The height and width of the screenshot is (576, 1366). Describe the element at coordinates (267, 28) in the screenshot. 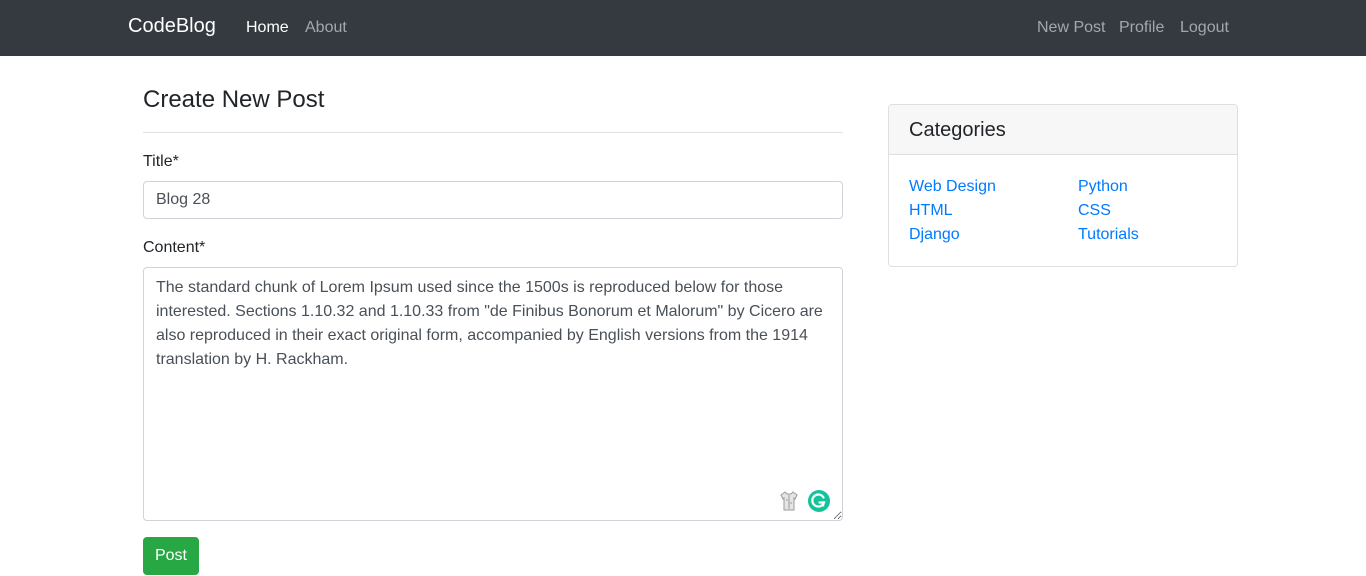

I see `nav-home-link: Home` at that location.